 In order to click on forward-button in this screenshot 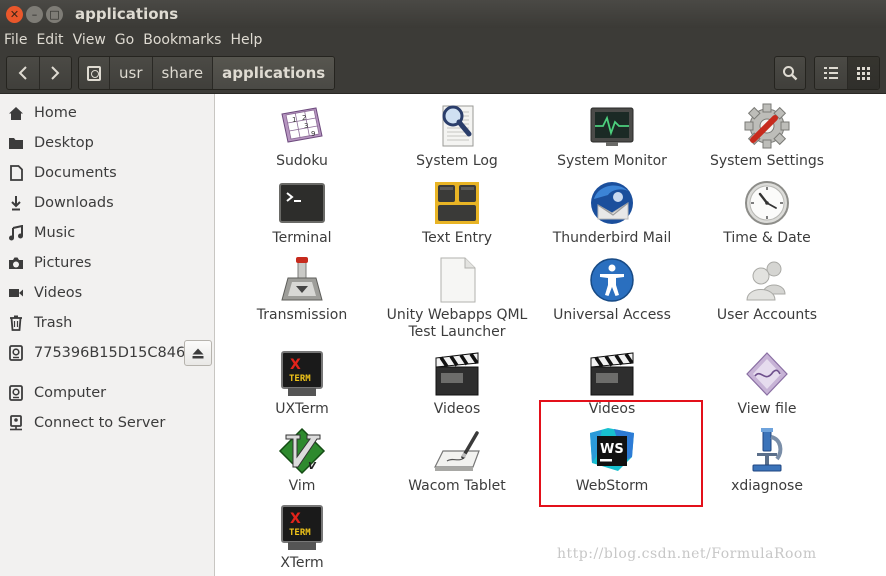, I will do `click(55, 73)`.